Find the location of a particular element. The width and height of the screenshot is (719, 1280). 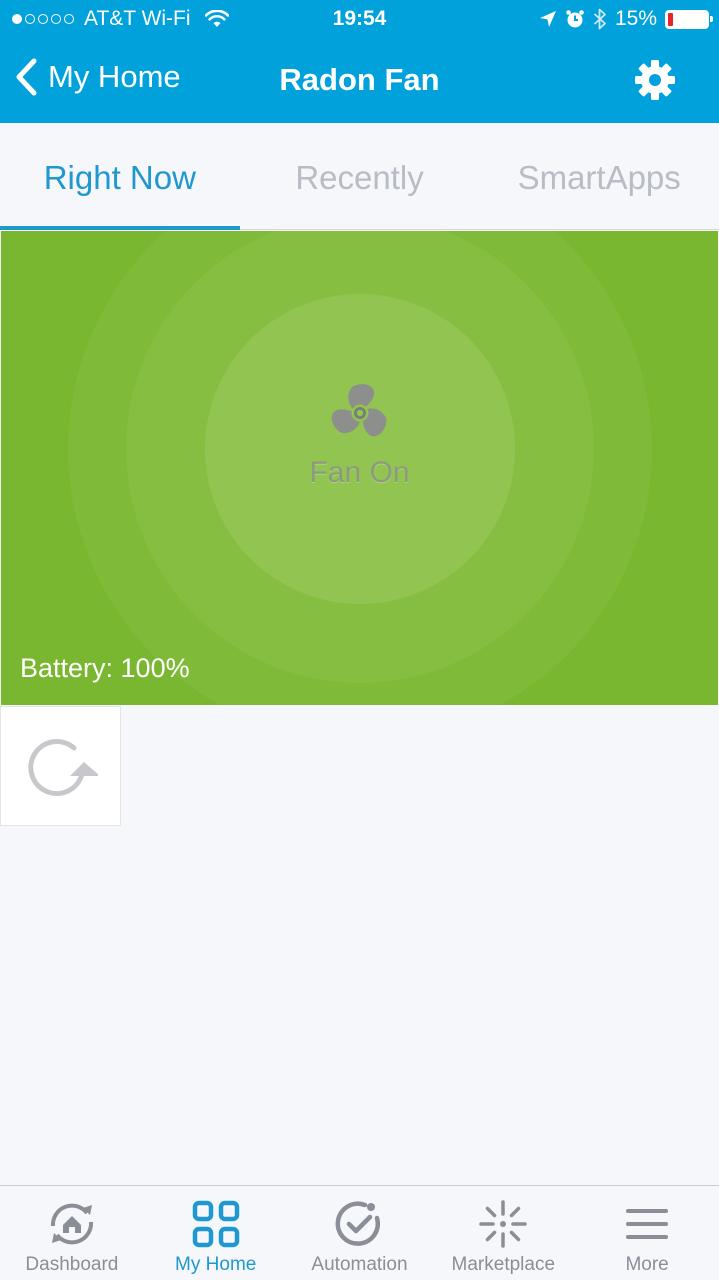

tab-bar: Right Now Recently SmartApps is located at coordinates (359, 176).